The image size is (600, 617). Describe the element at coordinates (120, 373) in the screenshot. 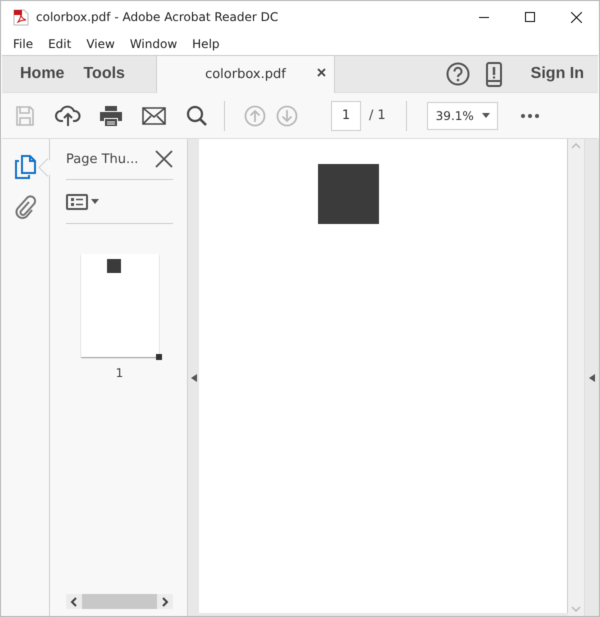

I see `thumbnail-label: 1` at that location.